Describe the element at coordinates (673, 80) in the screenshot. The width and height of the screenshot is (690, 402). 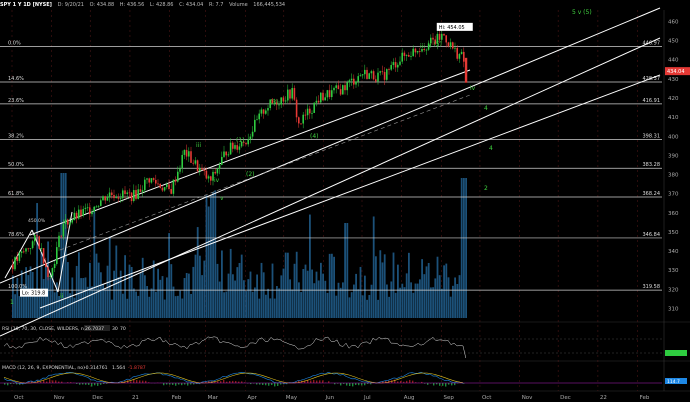
I see `y-tick-label: 430` at that location.